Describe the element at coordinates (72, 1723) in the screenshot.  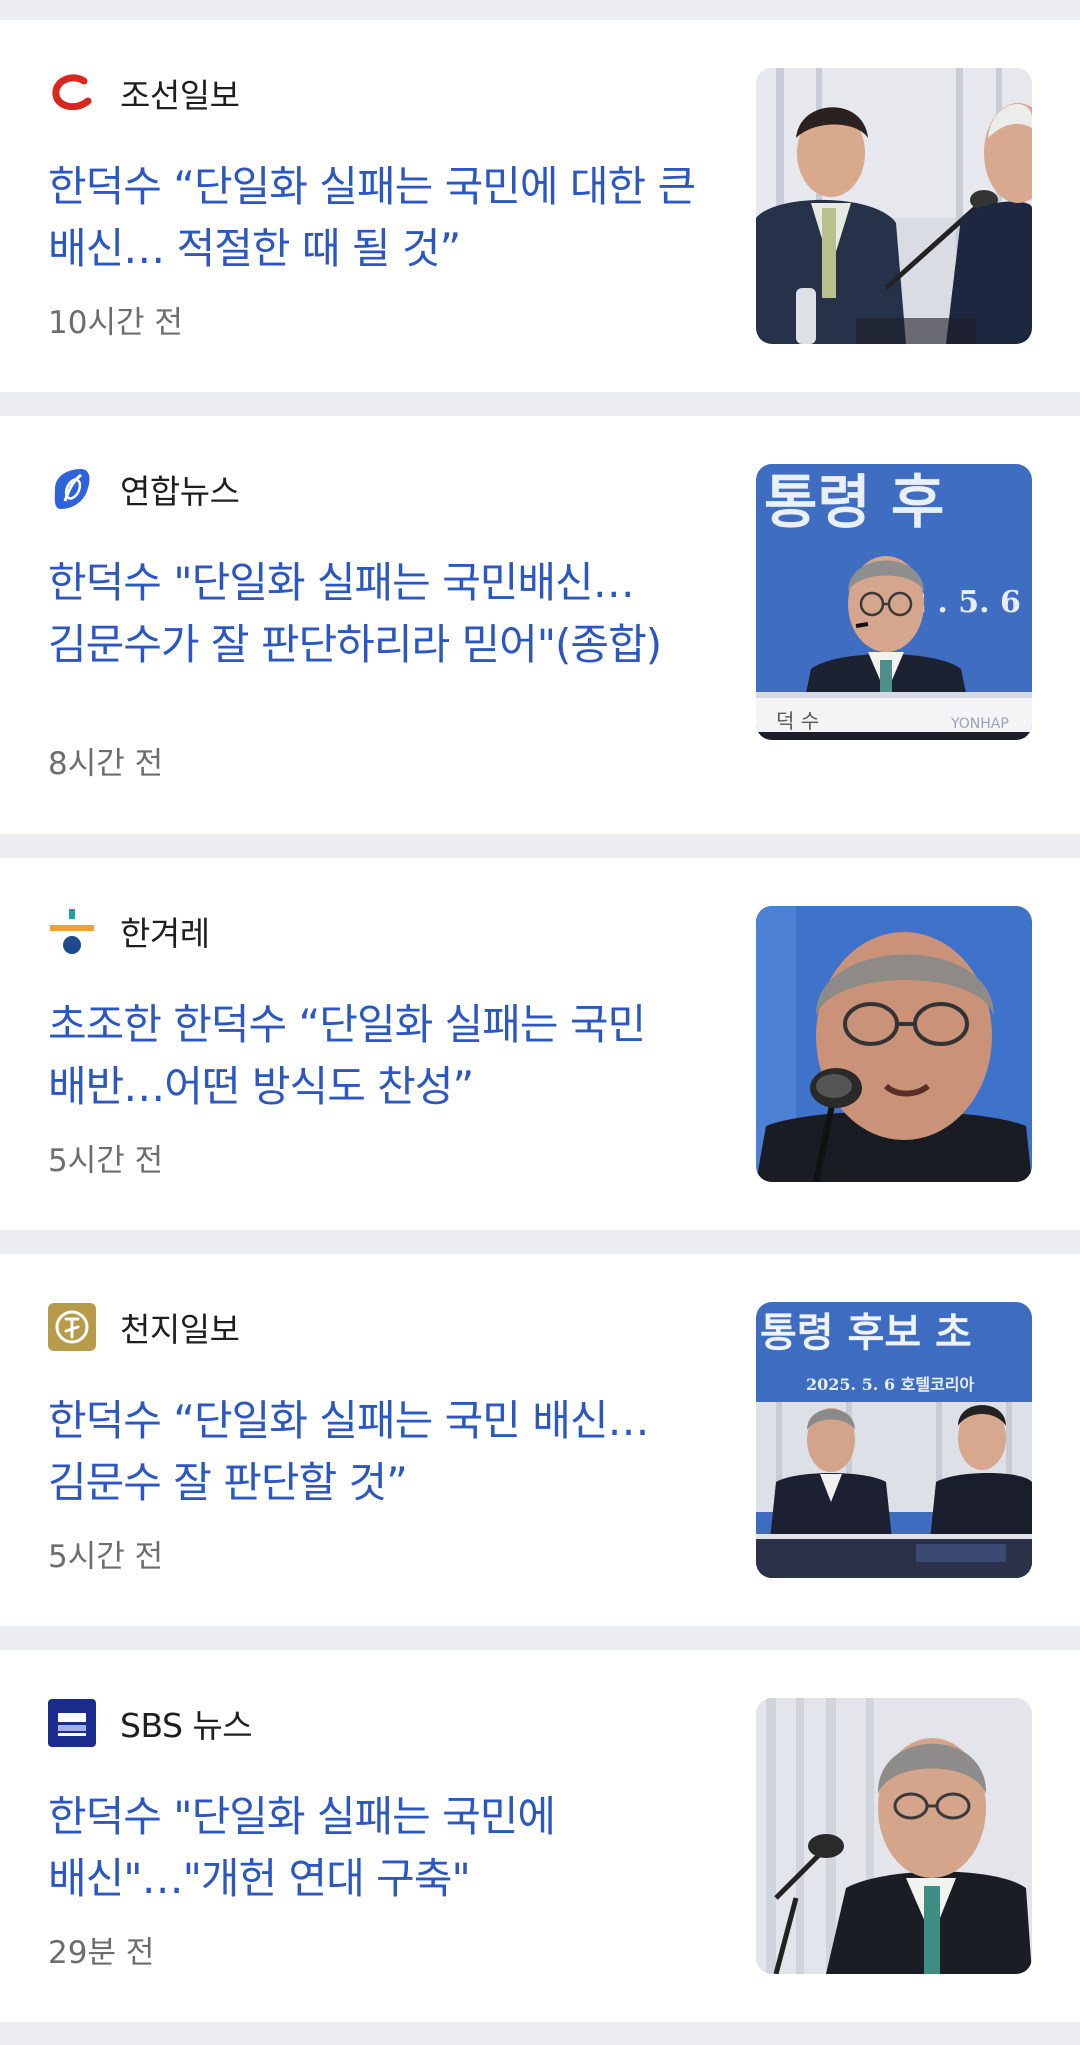
I see `sbs-news-logo-icon` at that location.